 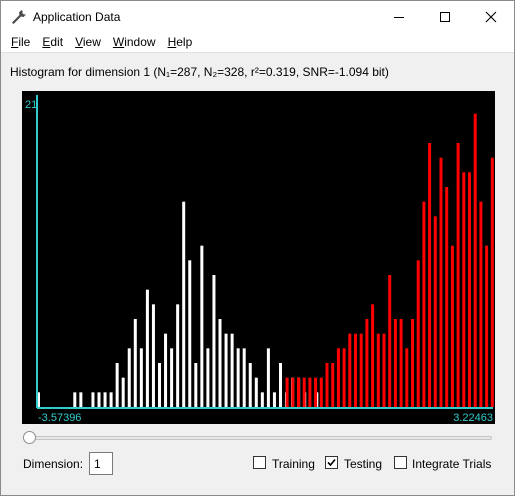 I want to click on dimension-slider-thumb, so click(x=29, y=437).